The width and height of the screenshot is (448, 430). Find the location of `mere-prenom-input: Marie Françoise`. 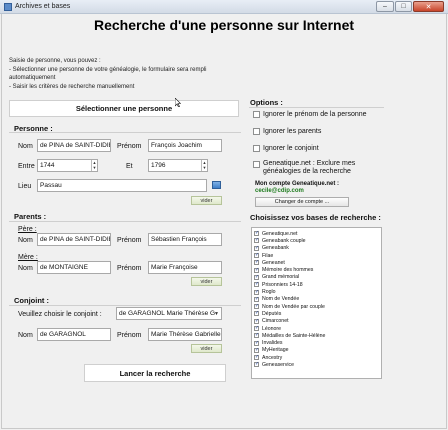

mere-prenom-input: Marie Françoise is located at coordinates (185, 267).